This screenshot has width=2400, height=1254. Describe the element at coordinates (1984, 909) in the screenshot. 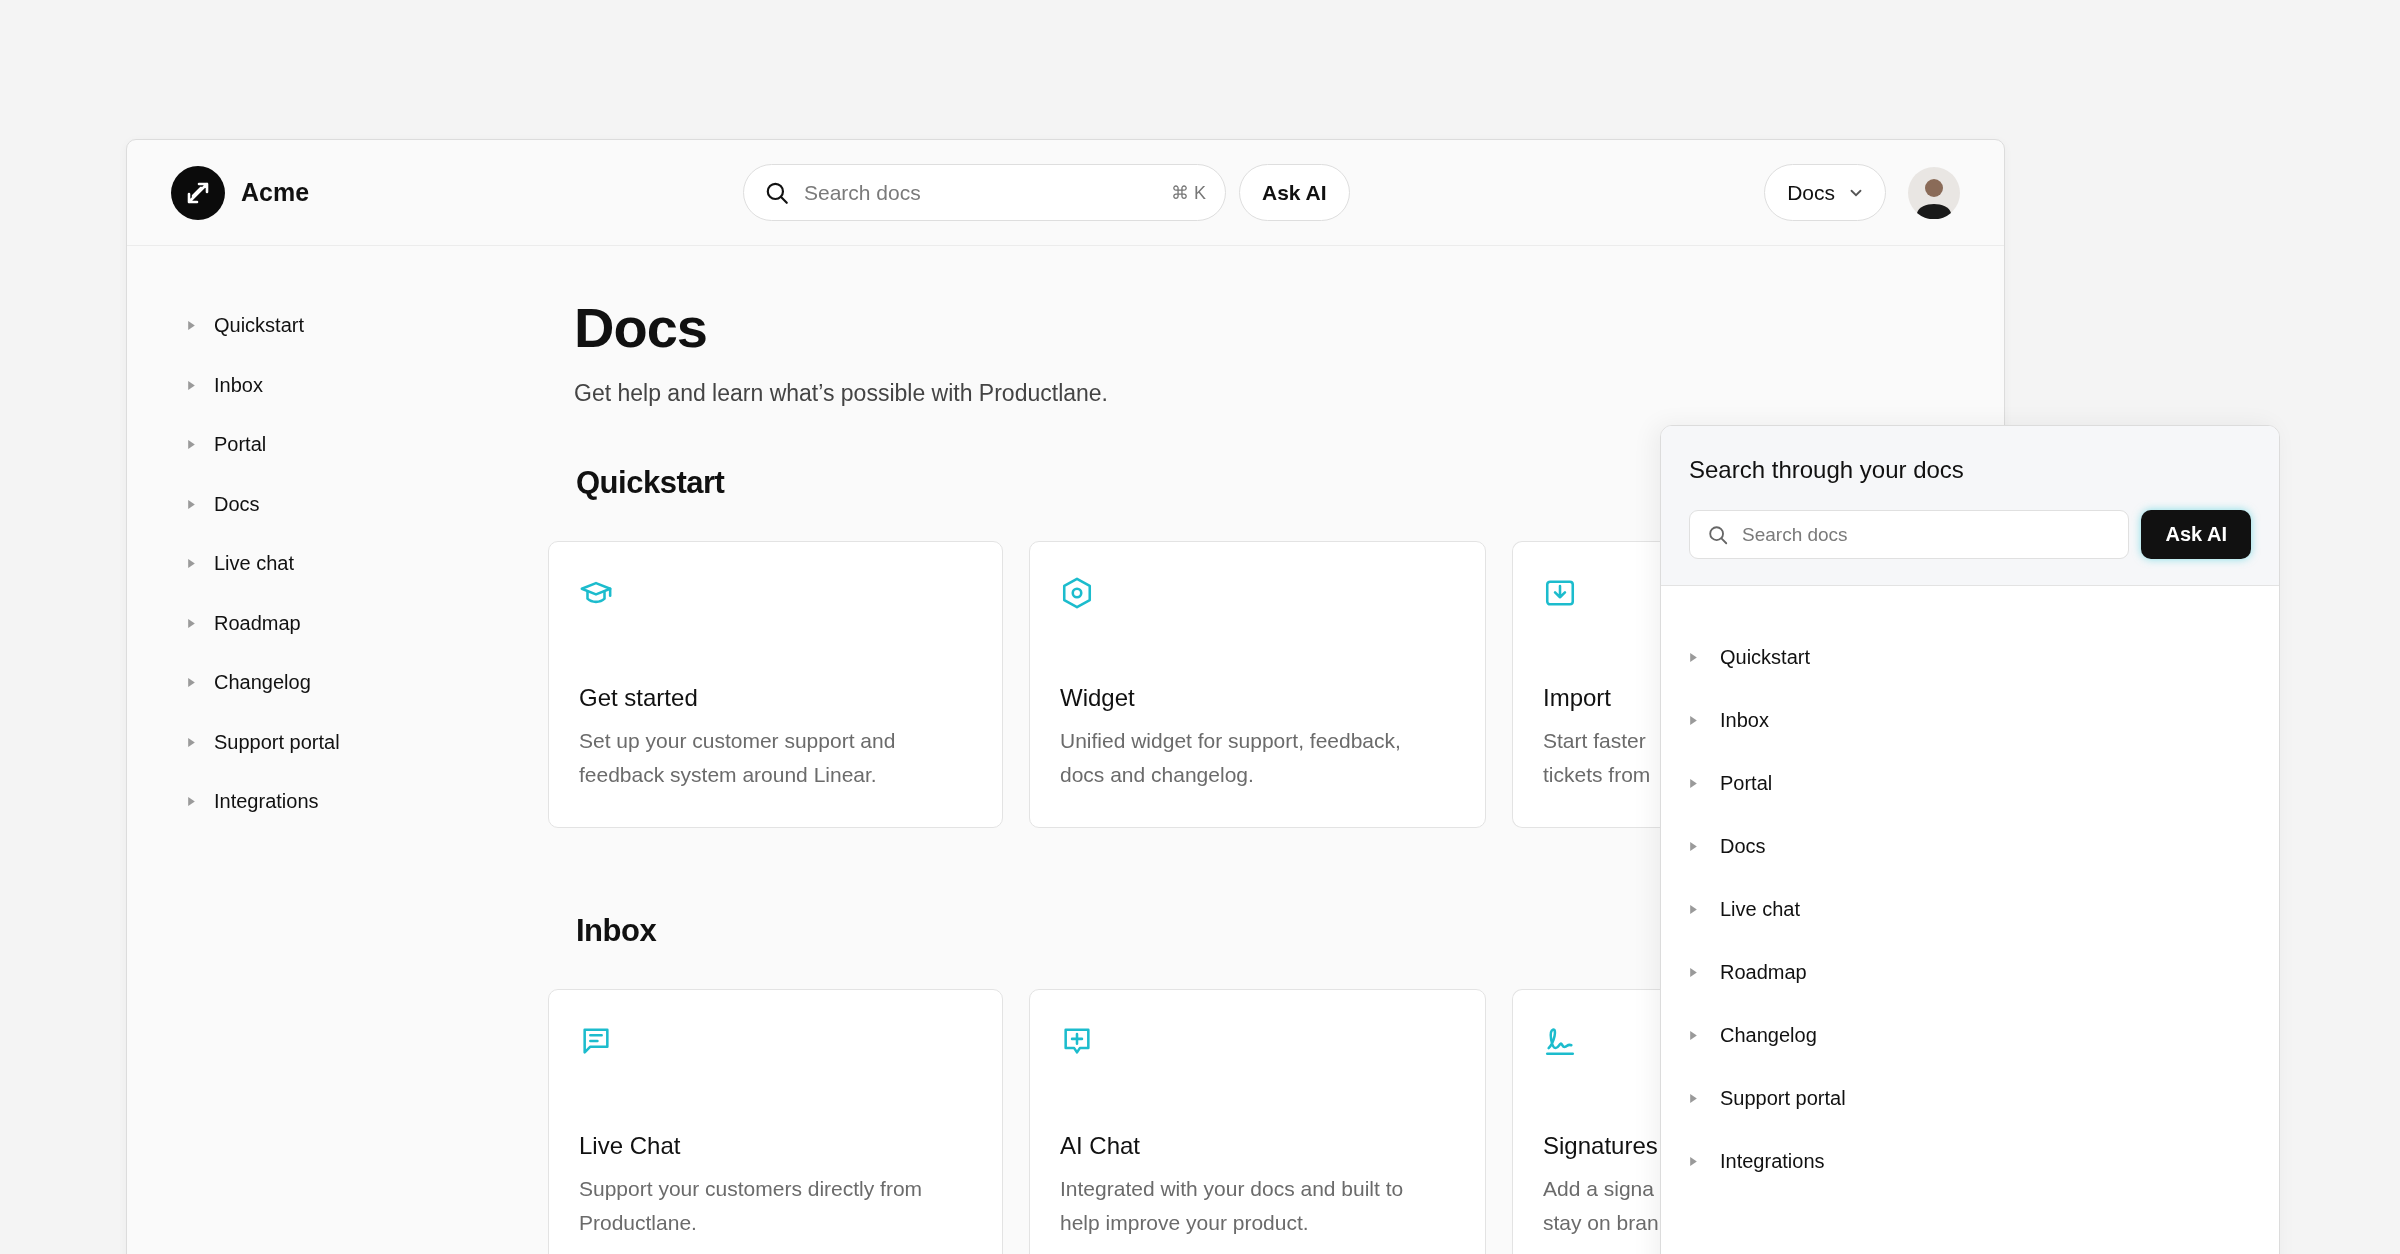

I see `docs-list-item: Live chat` at that location.